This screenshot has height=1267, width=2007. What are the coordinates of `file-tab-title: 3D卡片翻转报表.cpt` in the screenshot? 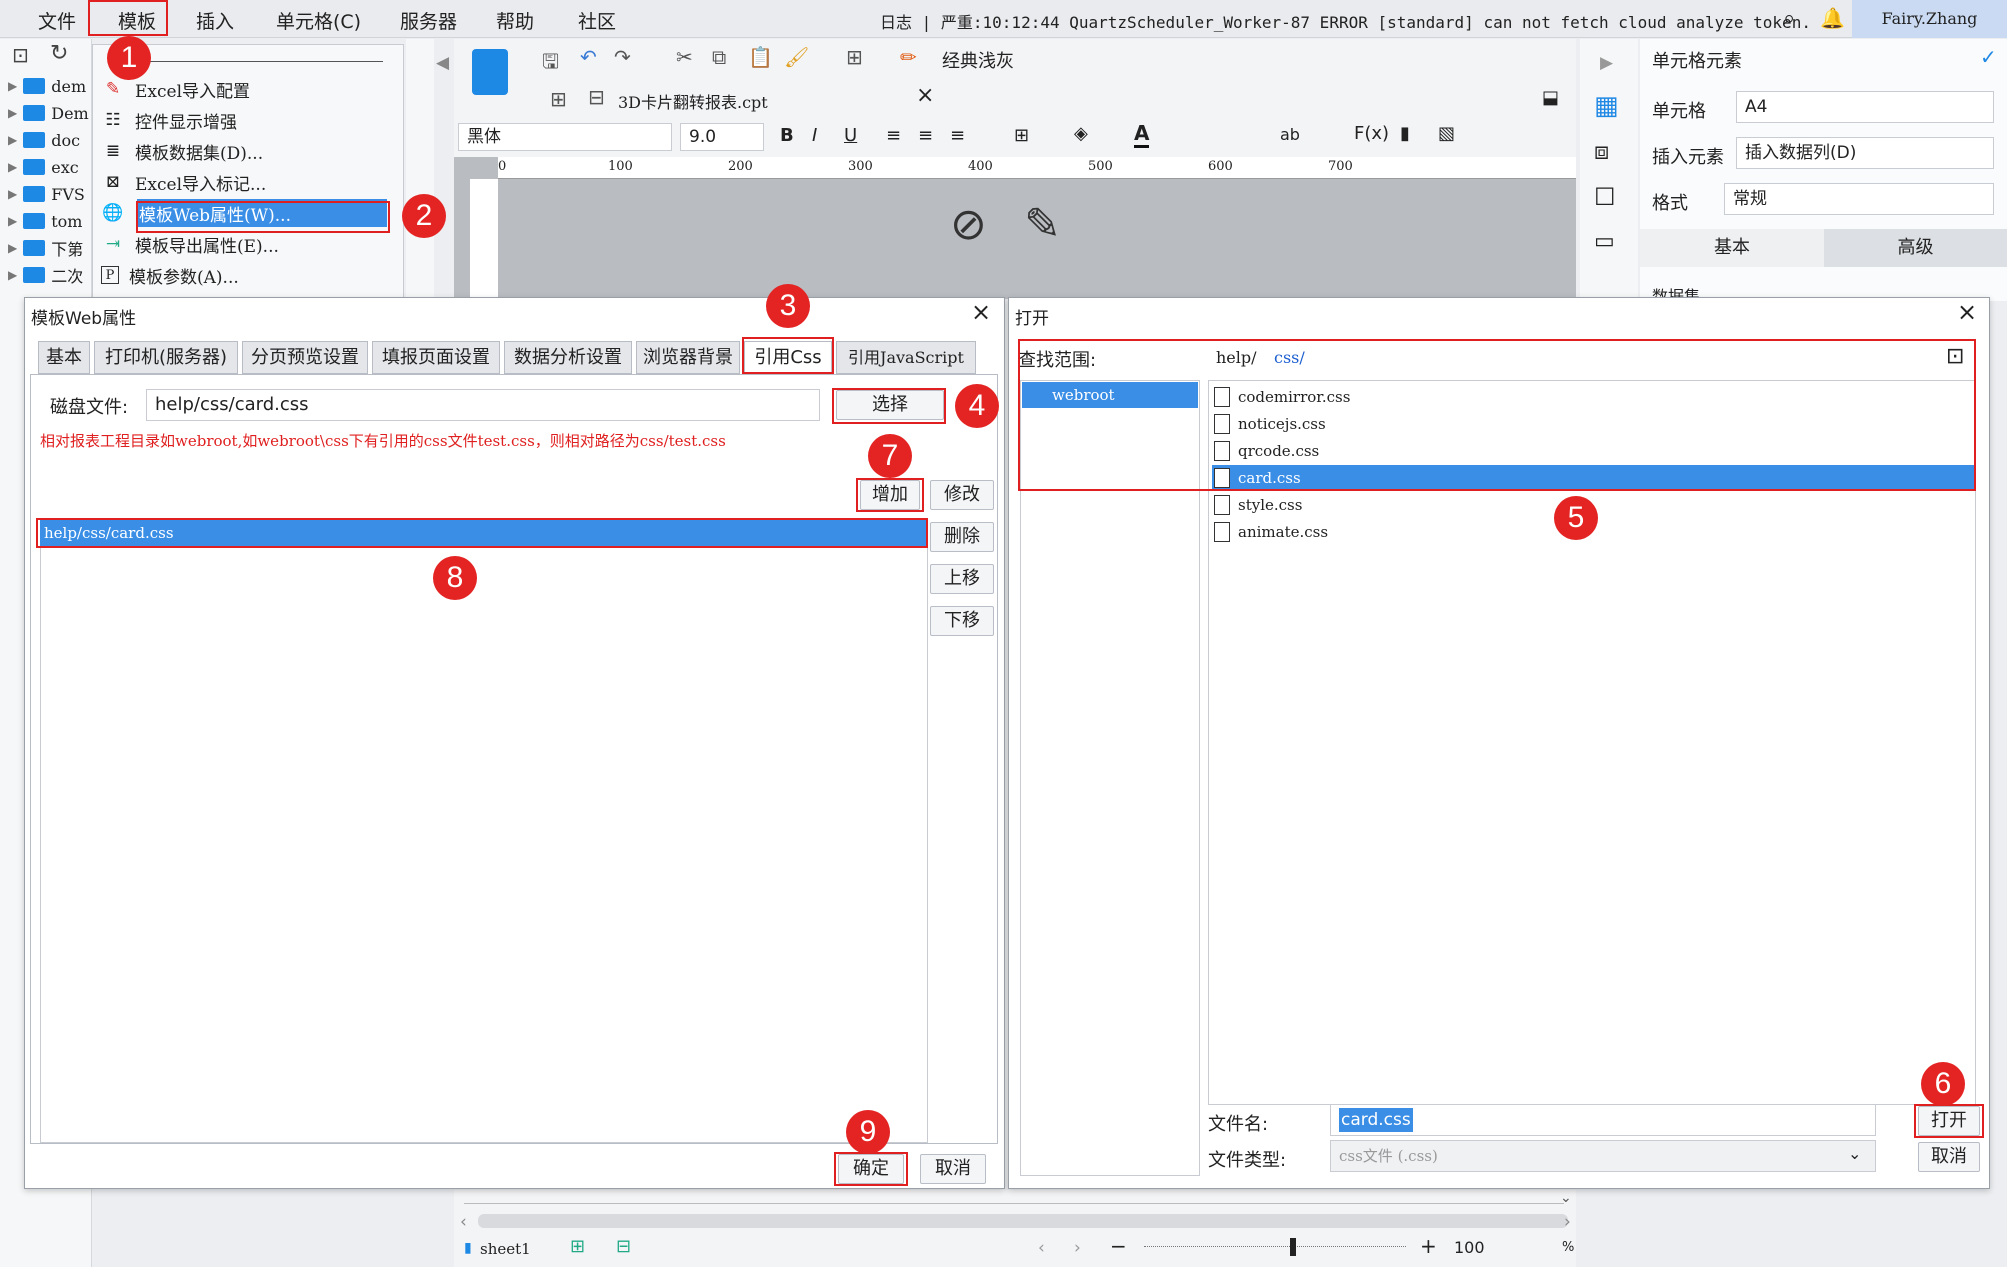 It's located at (693, 101).